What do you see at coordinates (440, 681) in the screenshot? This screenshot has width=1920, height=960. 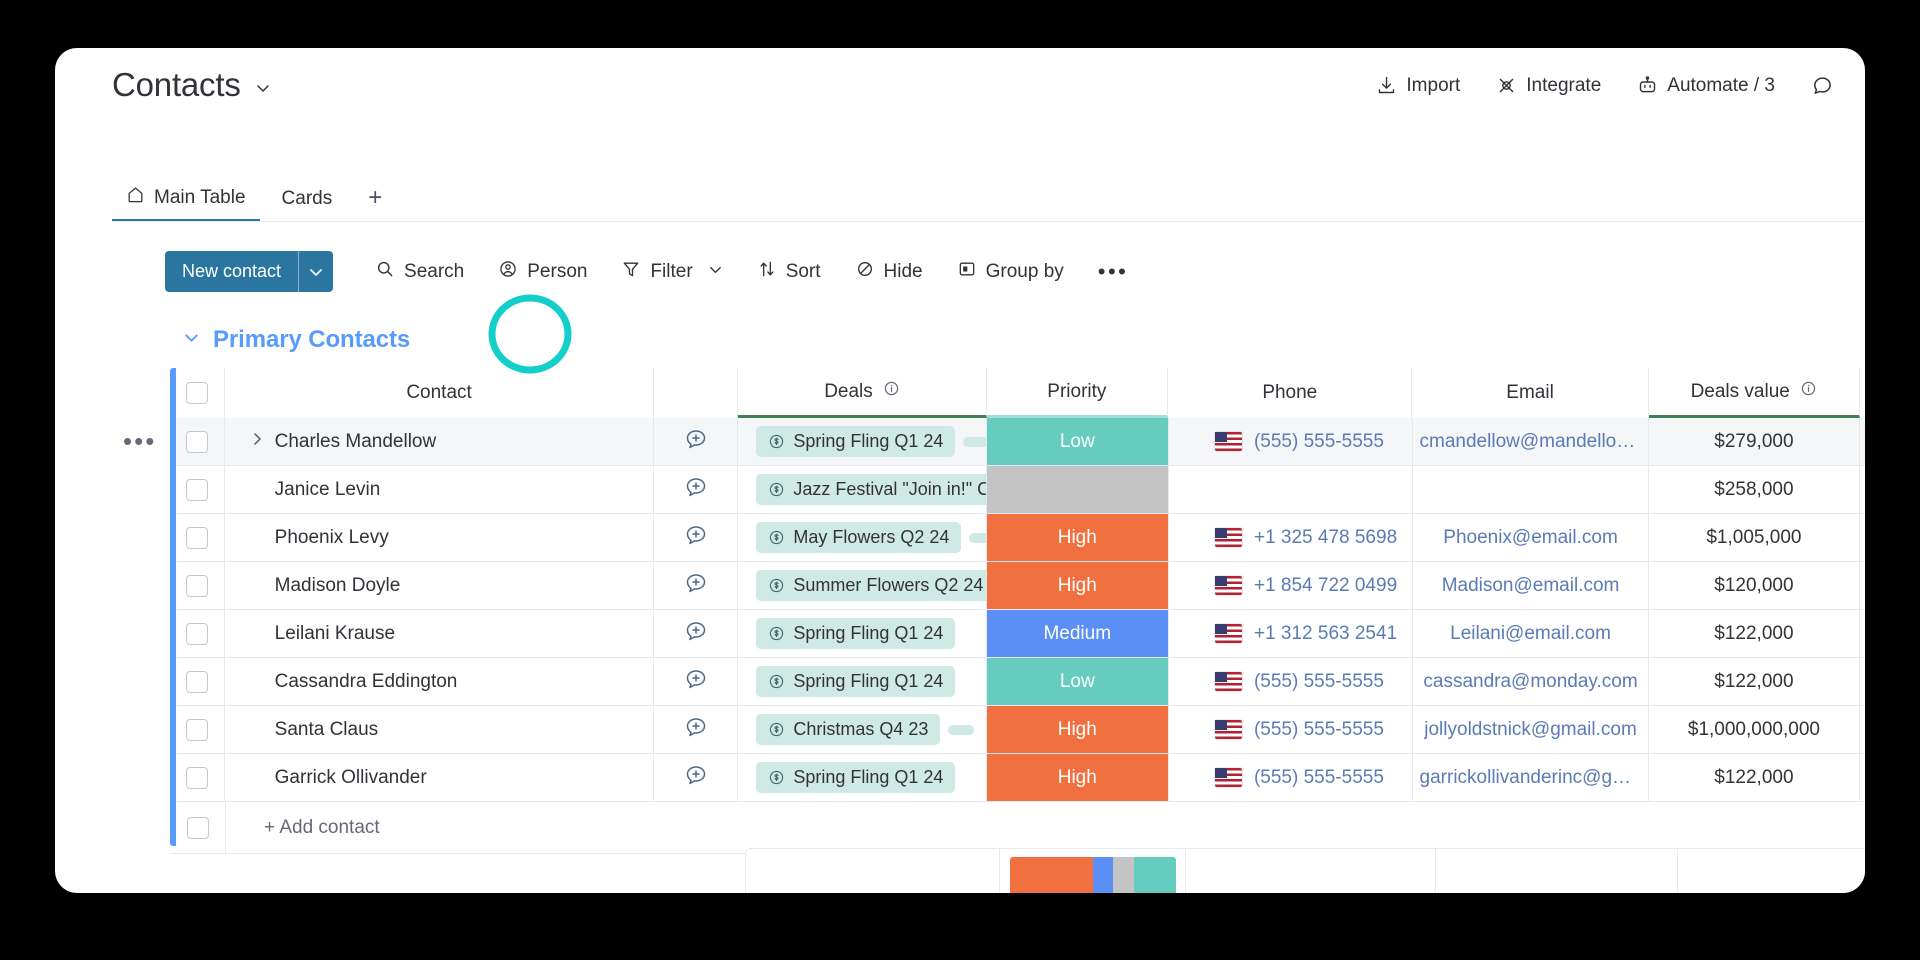 I see `contact-name-cell: Cassandra Eddington` at bounding box center [440, 681].